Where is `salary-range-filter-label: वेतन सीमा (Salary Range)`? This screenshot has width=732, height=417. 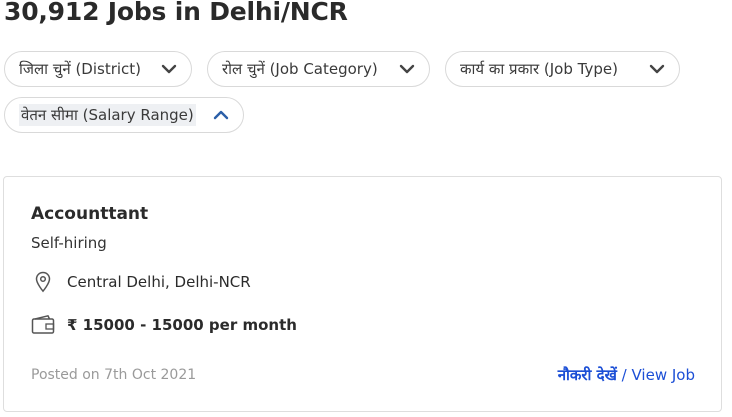 salary-range-filter-label: वेतन सीमा (Salary Range) is located at coordinates (107, 115).